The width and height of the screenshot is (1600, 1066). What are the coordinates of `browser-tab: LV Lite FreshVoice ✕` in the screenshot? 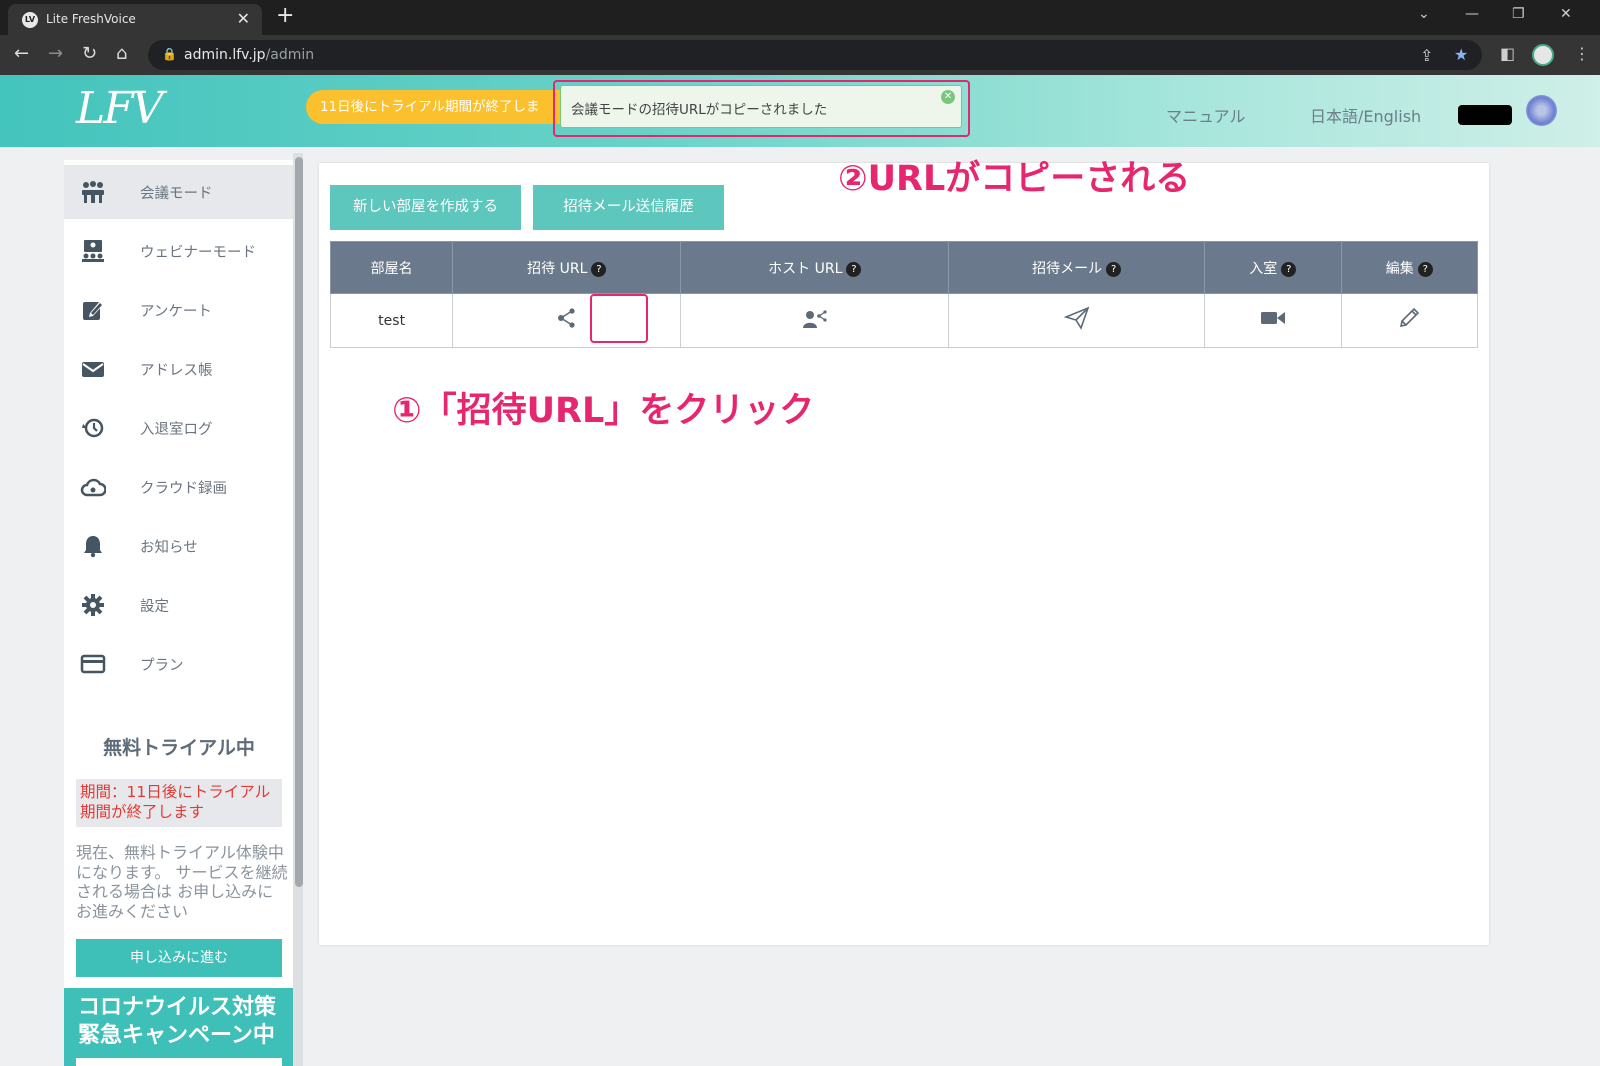 It's located at (135, 19).